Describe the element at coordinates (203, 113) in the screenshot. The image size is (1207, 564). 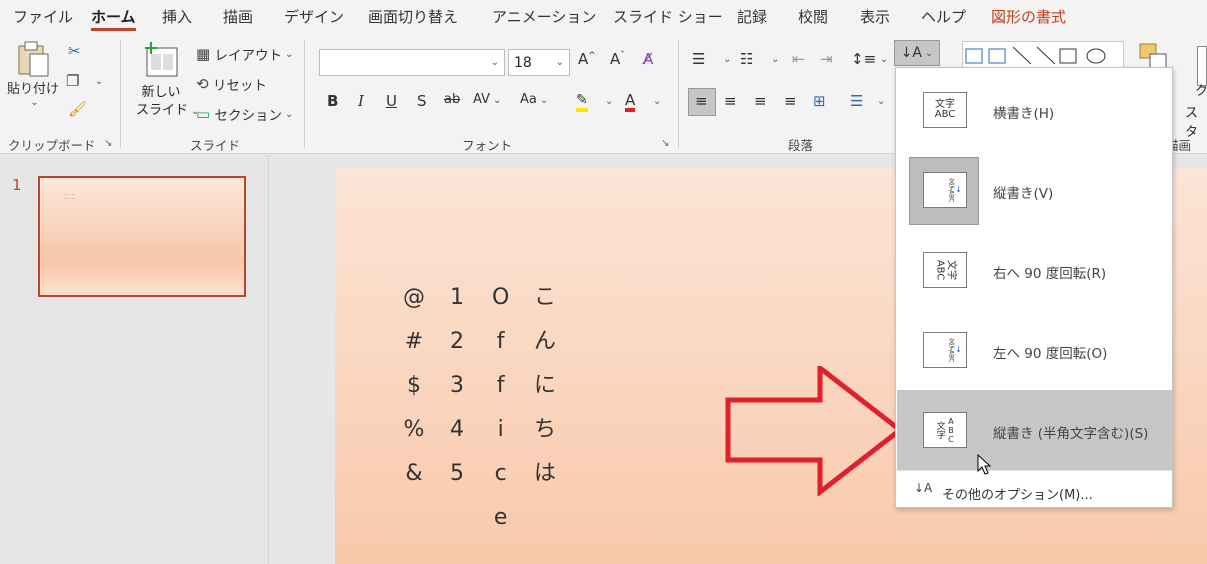
I see `section-icon: ▭` at that location.